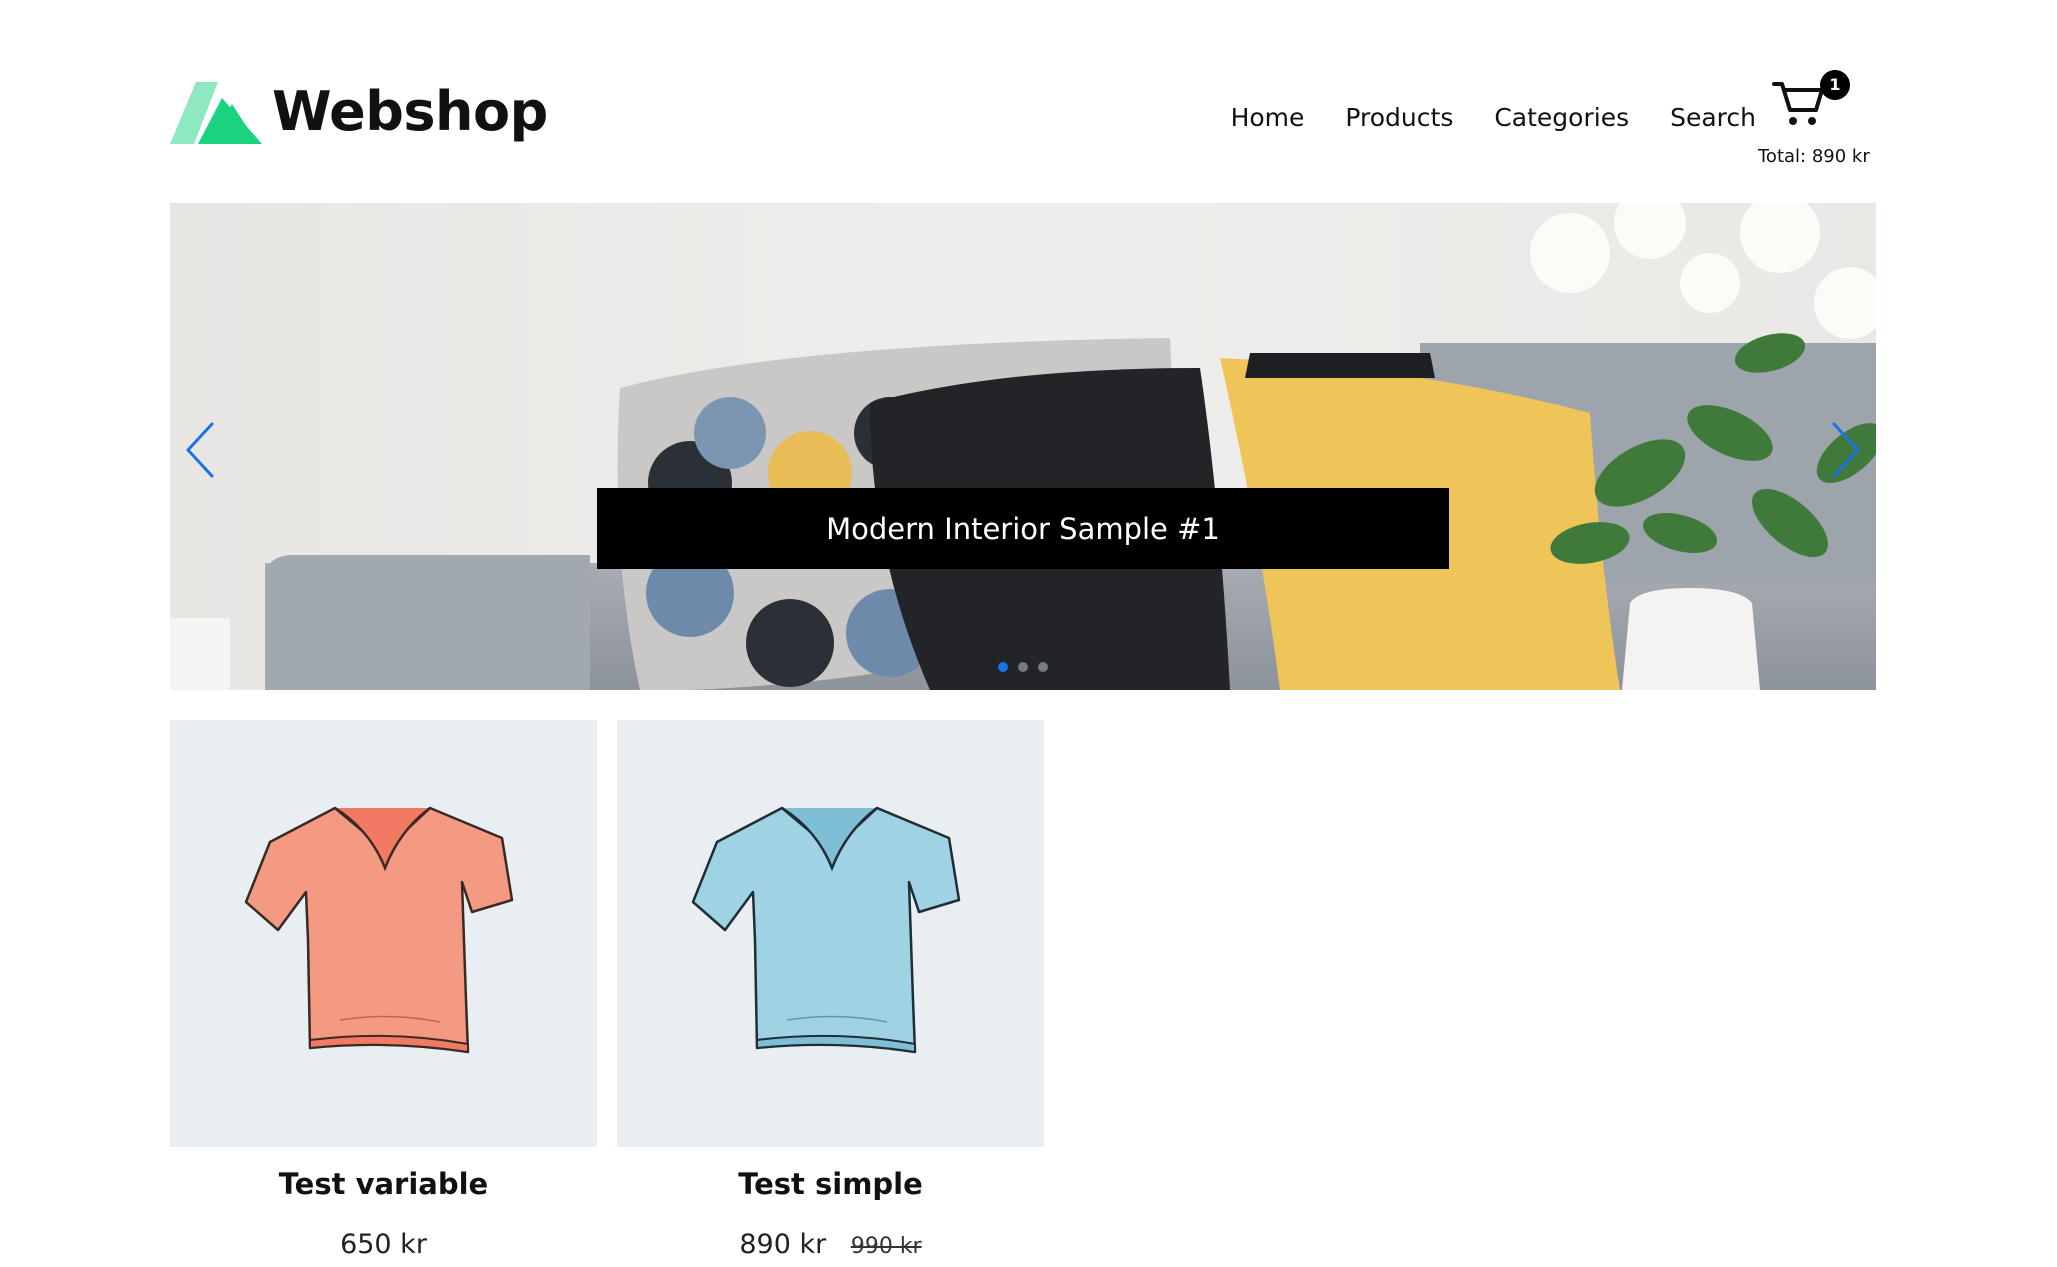 Image resolution: width=2057 pixels, height=1267 pixels. I want to click on cart-count-badge: 1, so click(1835, 85).